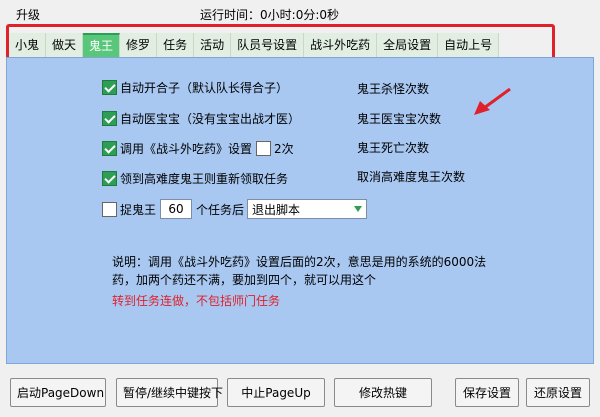 Image resolution: width=600 pixels, height=417 pixels. What do you see at coordinates (196, 301) in the screenshot?
I see `note-red-text: 转到任务连做，不包括师门任务` at bounding box center [196, 301].